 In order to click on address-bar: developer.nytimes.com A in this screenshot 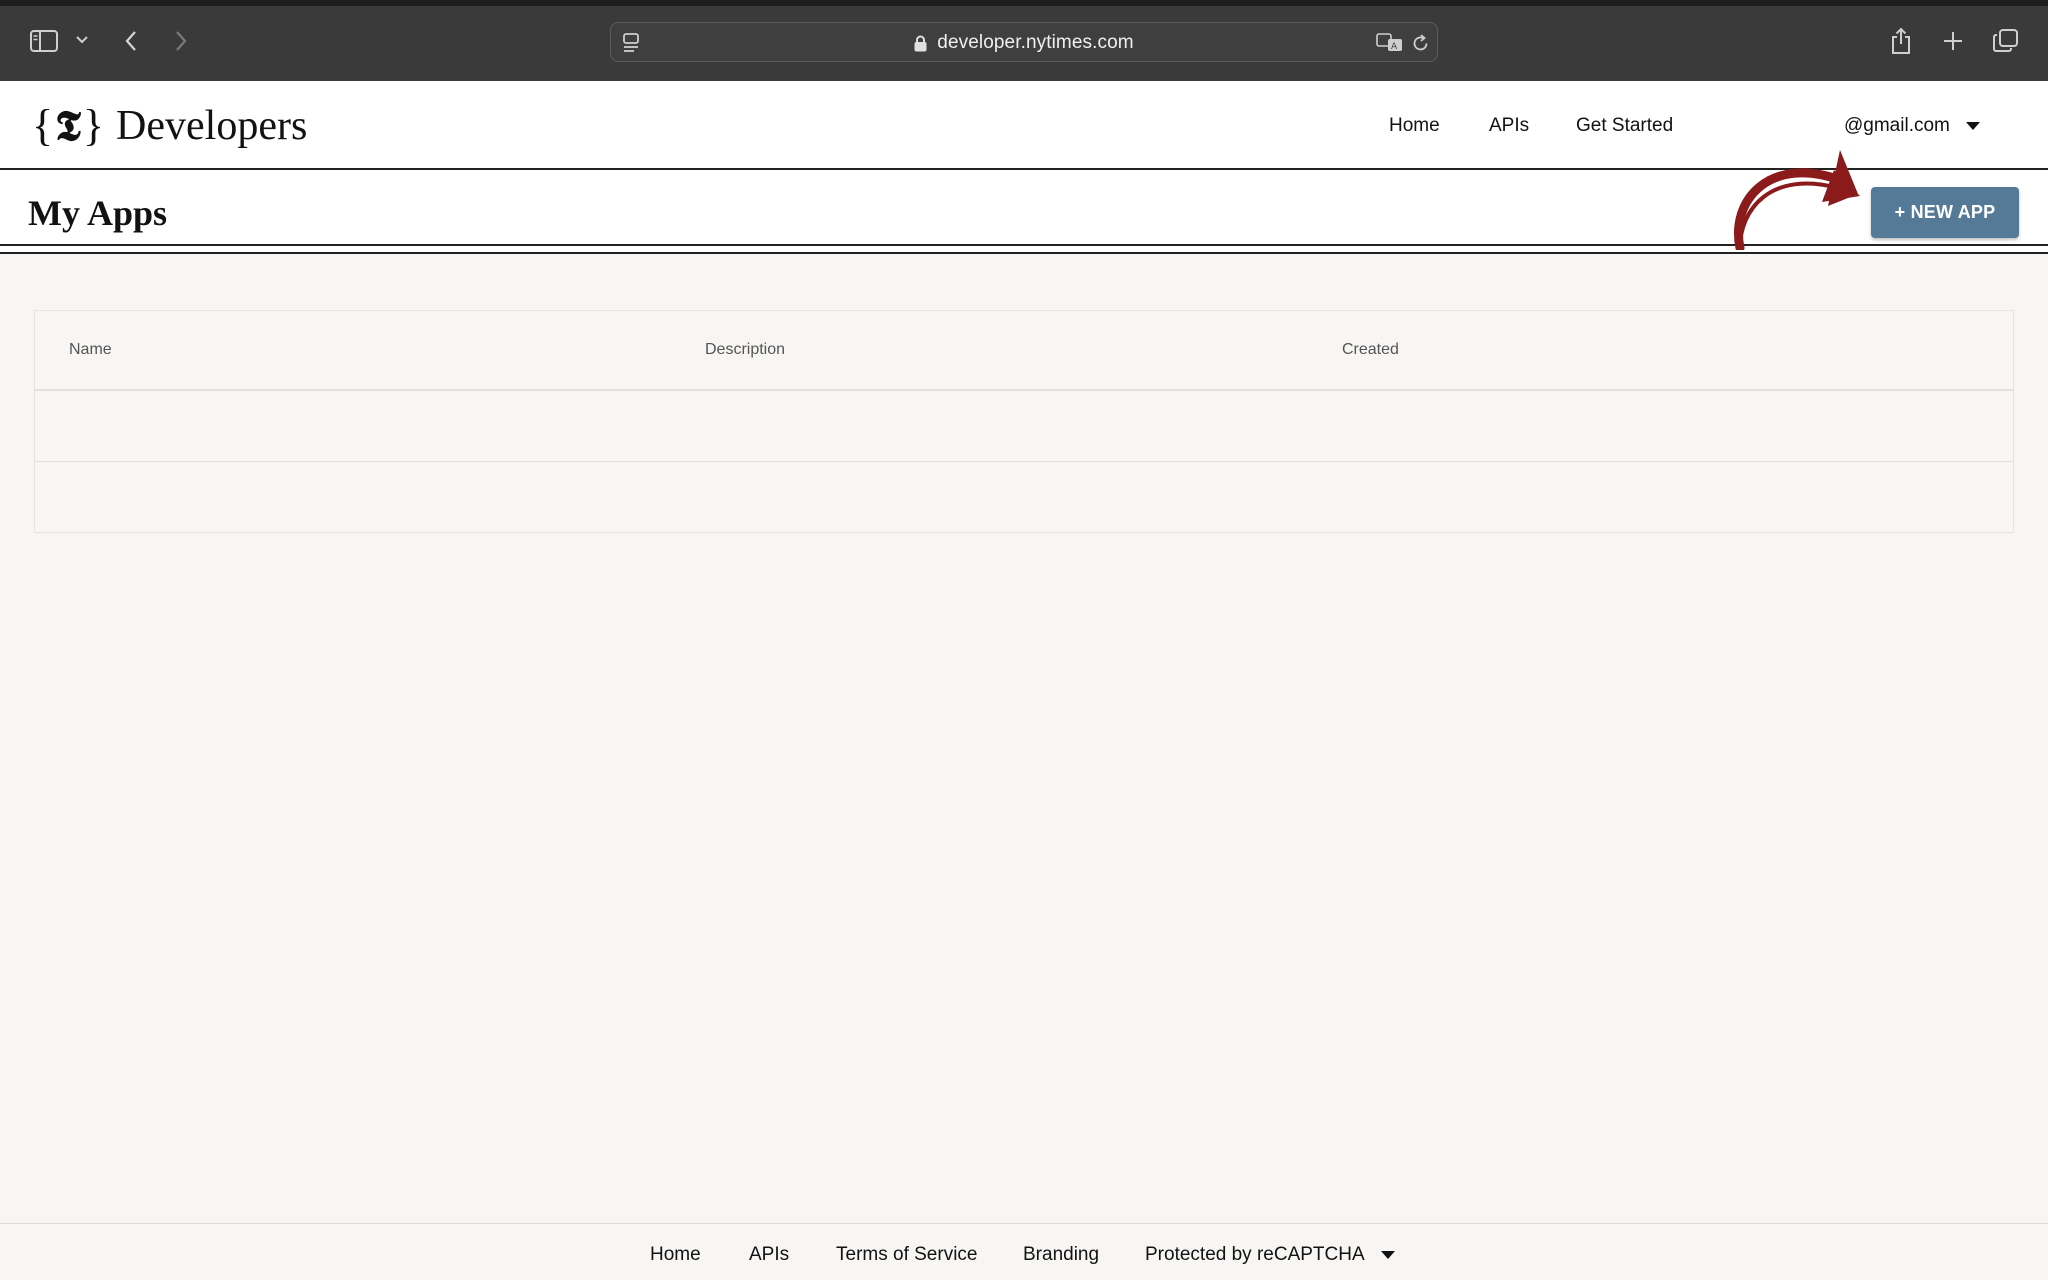, I will do `click(1024, 42)`.